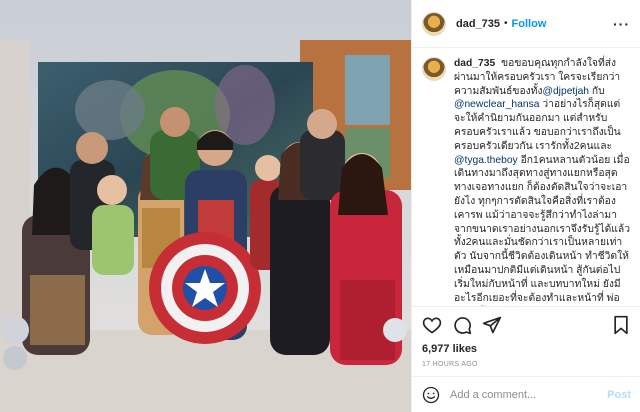 This screenshot has height=412, width=640. What do you see at coordinates (432, 325) in the screenshot?
I see `heart-icon` at bounding box center [432, 325].